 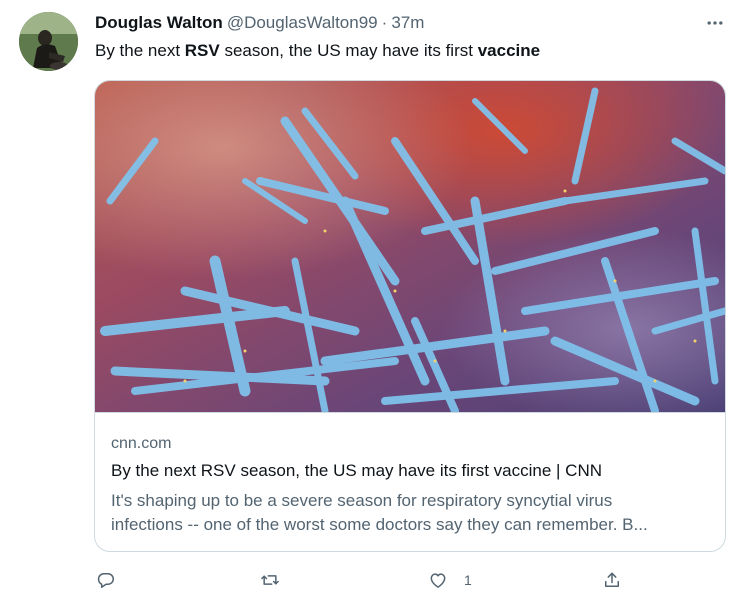 I want to click on tweet-header: Douglas Walton @DouglasWalton99 · 37m, so click(x=259, y=23).